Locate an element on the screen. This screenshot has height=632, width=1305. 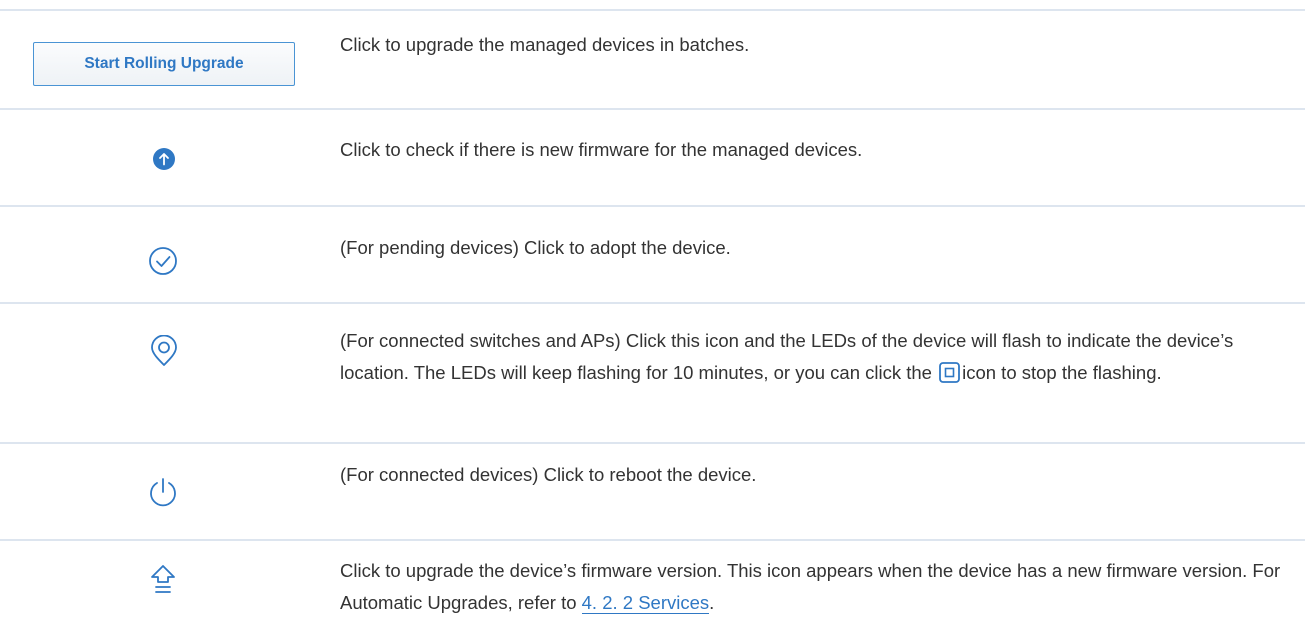
check-circle-icon is located at coordinates (163, 263).